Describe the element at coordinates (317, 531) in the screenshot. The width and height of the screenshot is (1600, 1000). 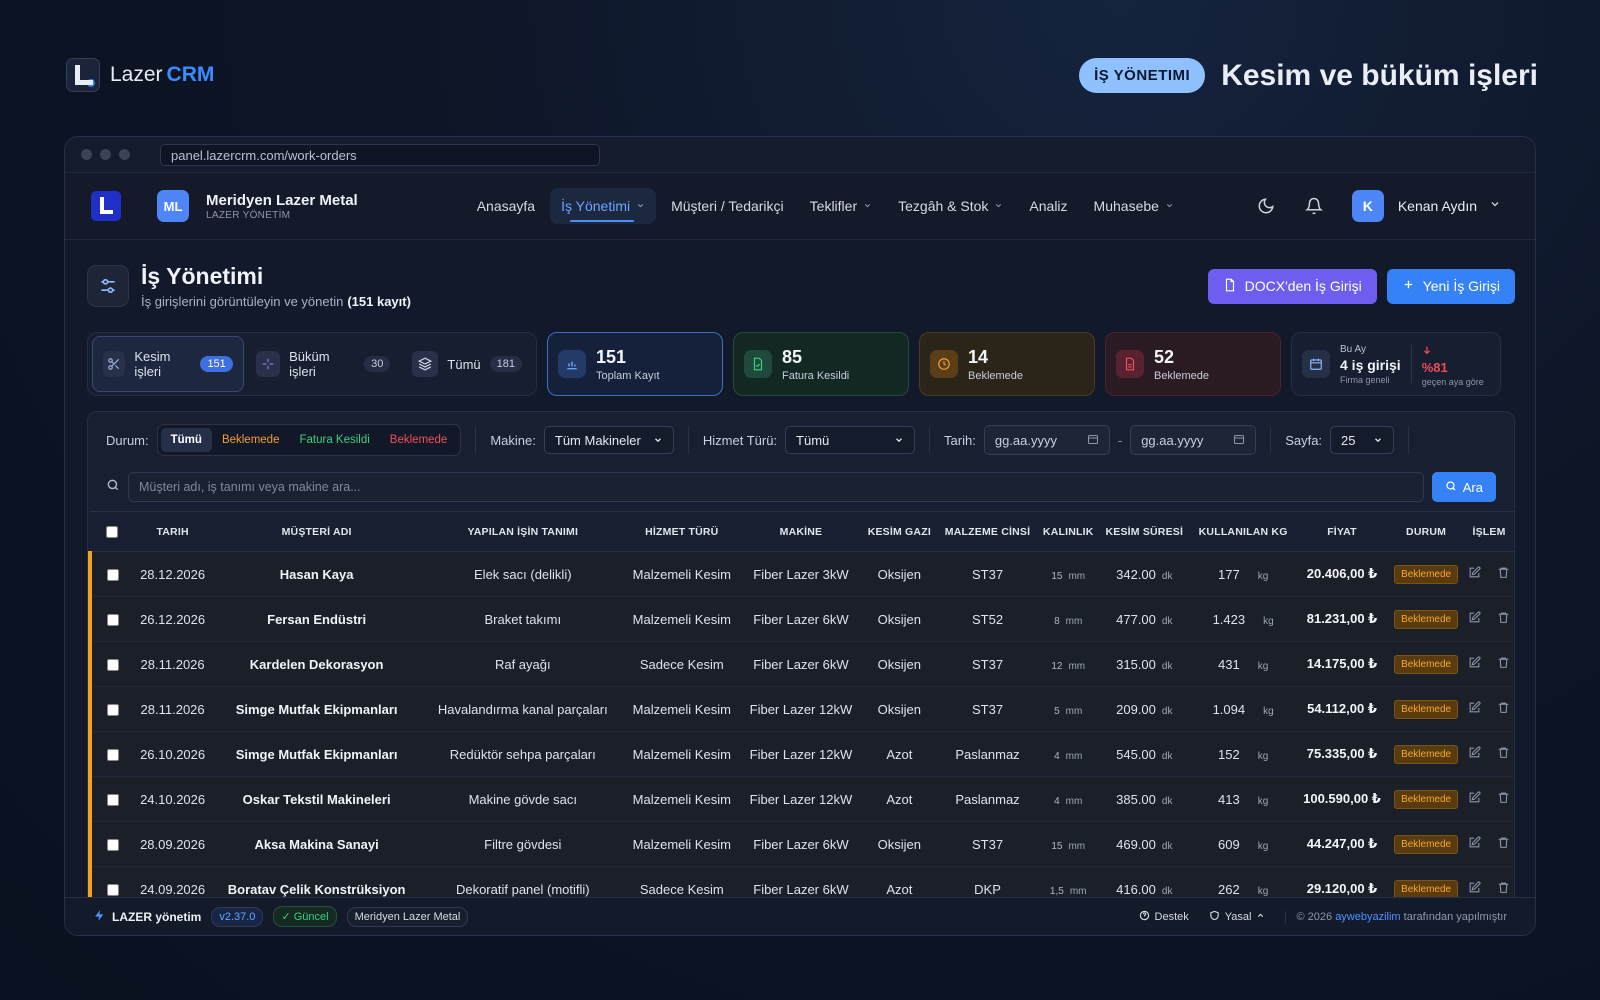
I see `column-header: MÜŞTERİ ADI` at that location.